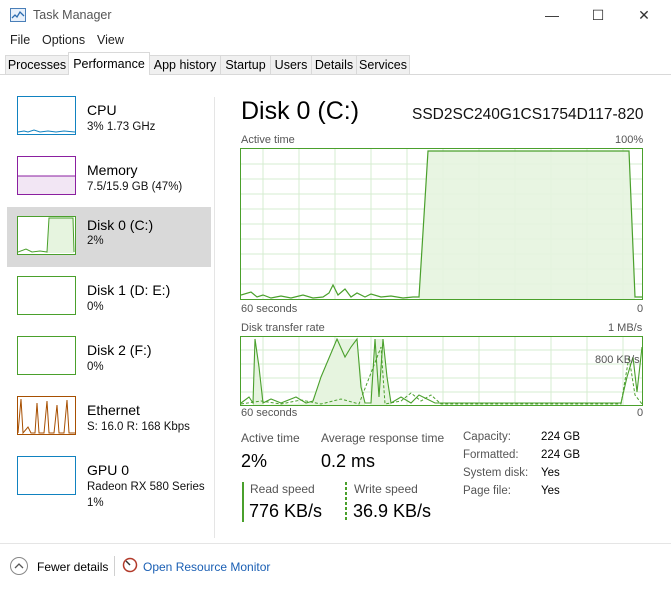  What do you see at coordinates (120, 225) in the screenshot?
I see `sidebar-item-name: Disk 0 (C:)` at bounding box center [120, 225].